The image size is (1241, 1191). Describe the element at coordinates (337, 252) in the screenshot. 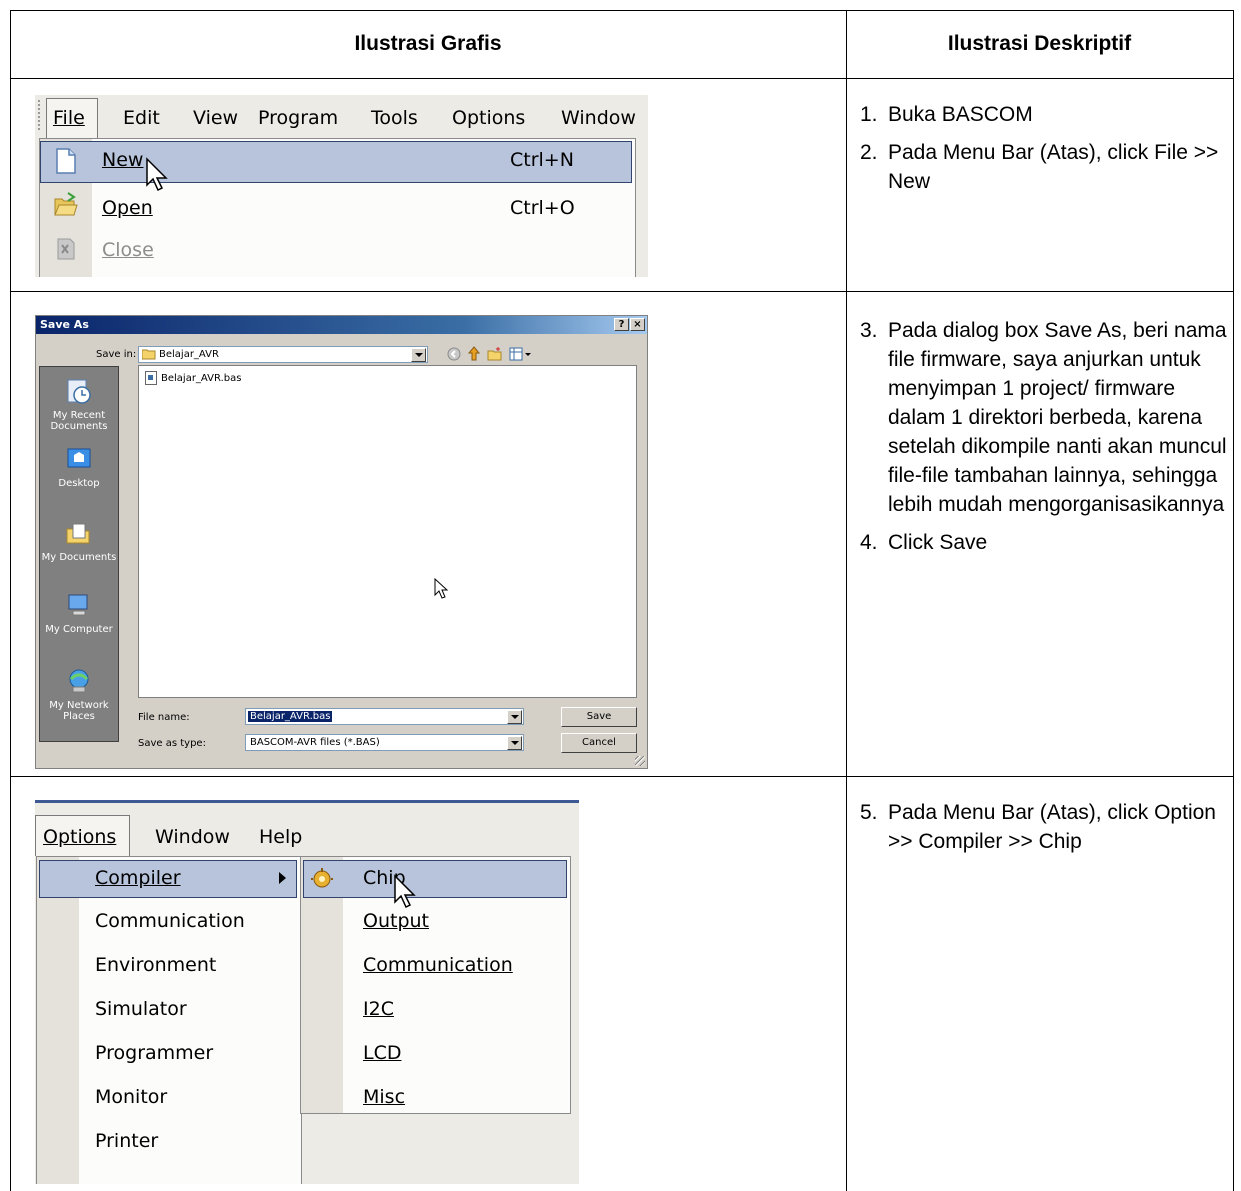

I see `menu-item-close: Close` at that location.